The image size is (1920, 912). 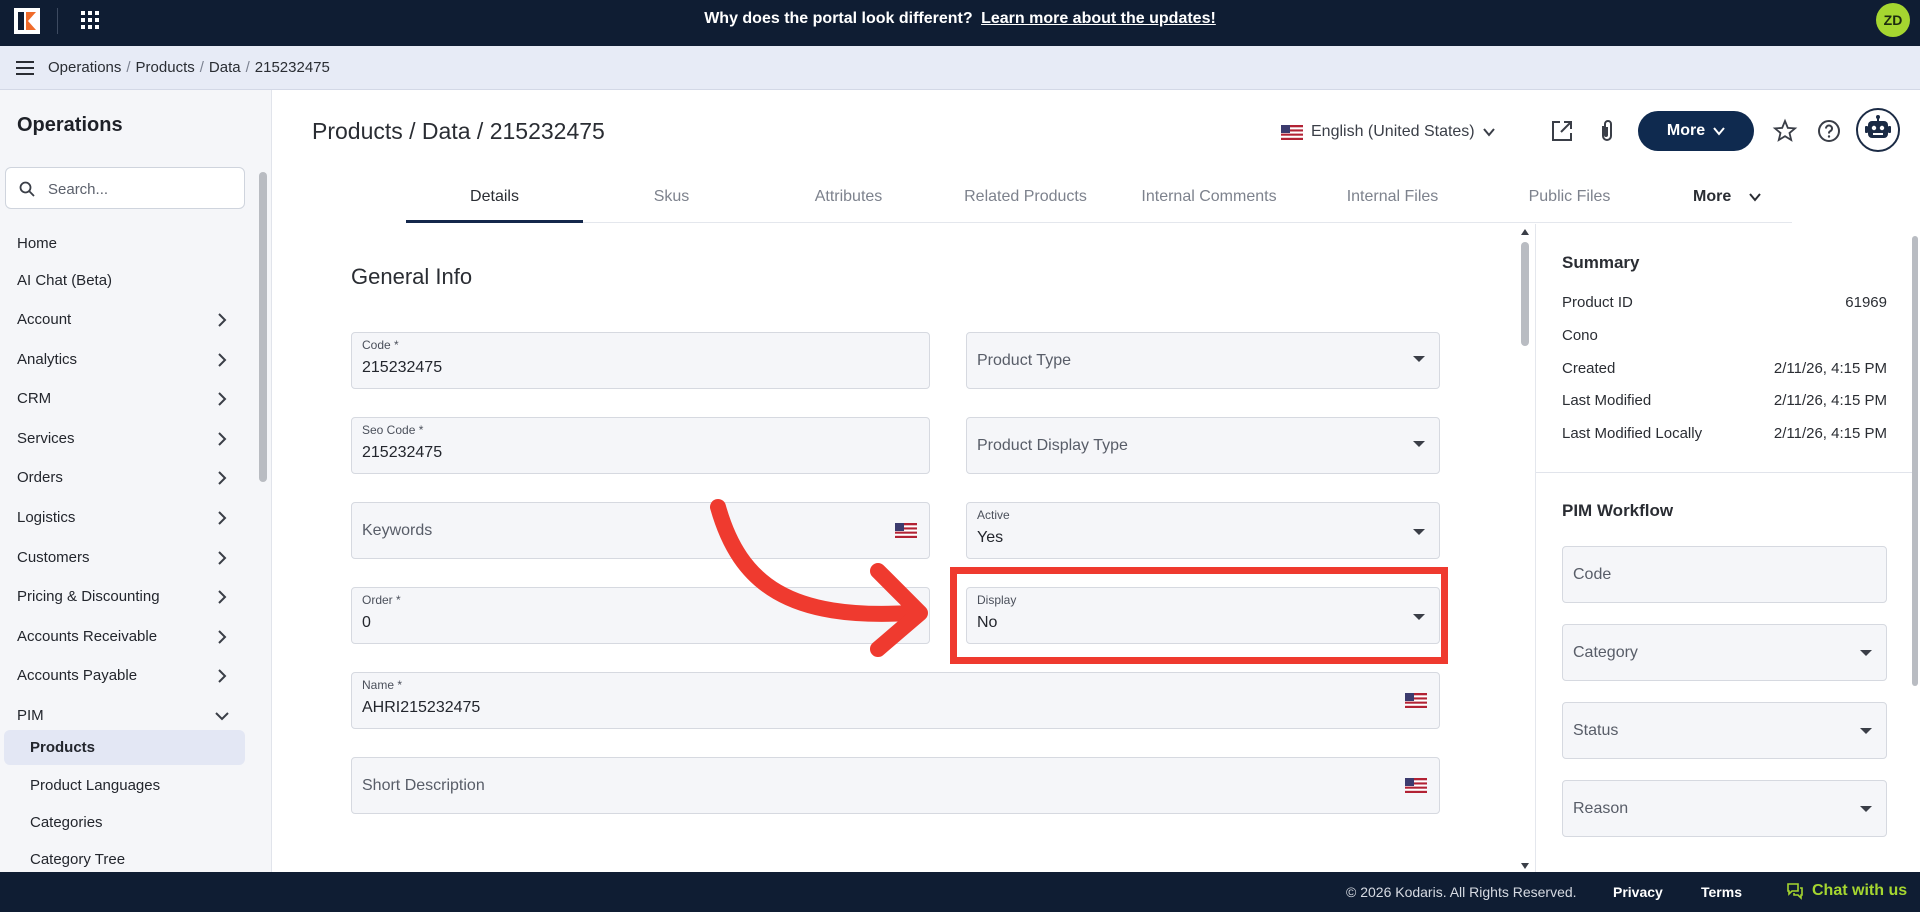 What do you see at coordinates (95, 785) in the screenshot?
I see `sidebar-subitem-label: Product Languages` at bounding box center [95, 785].